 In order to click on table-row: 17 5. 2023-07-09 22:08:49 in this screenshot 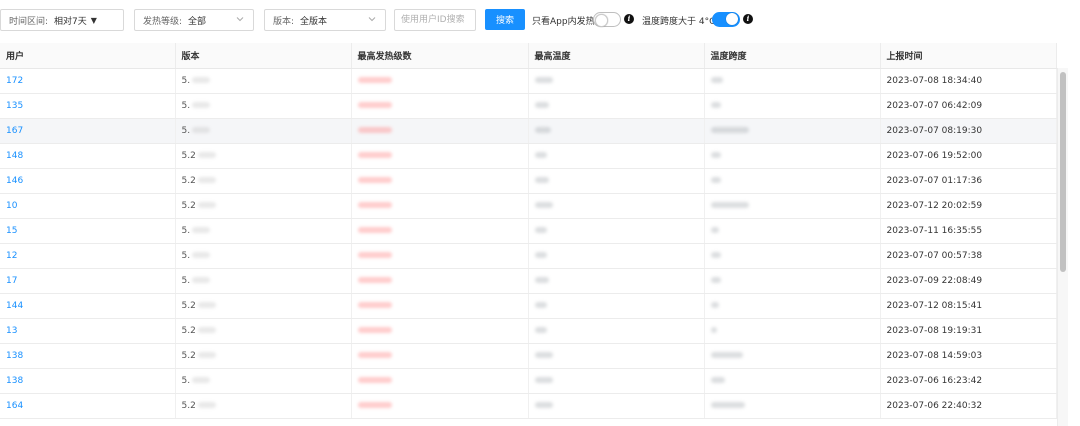, I will do `click(528, 281)`.